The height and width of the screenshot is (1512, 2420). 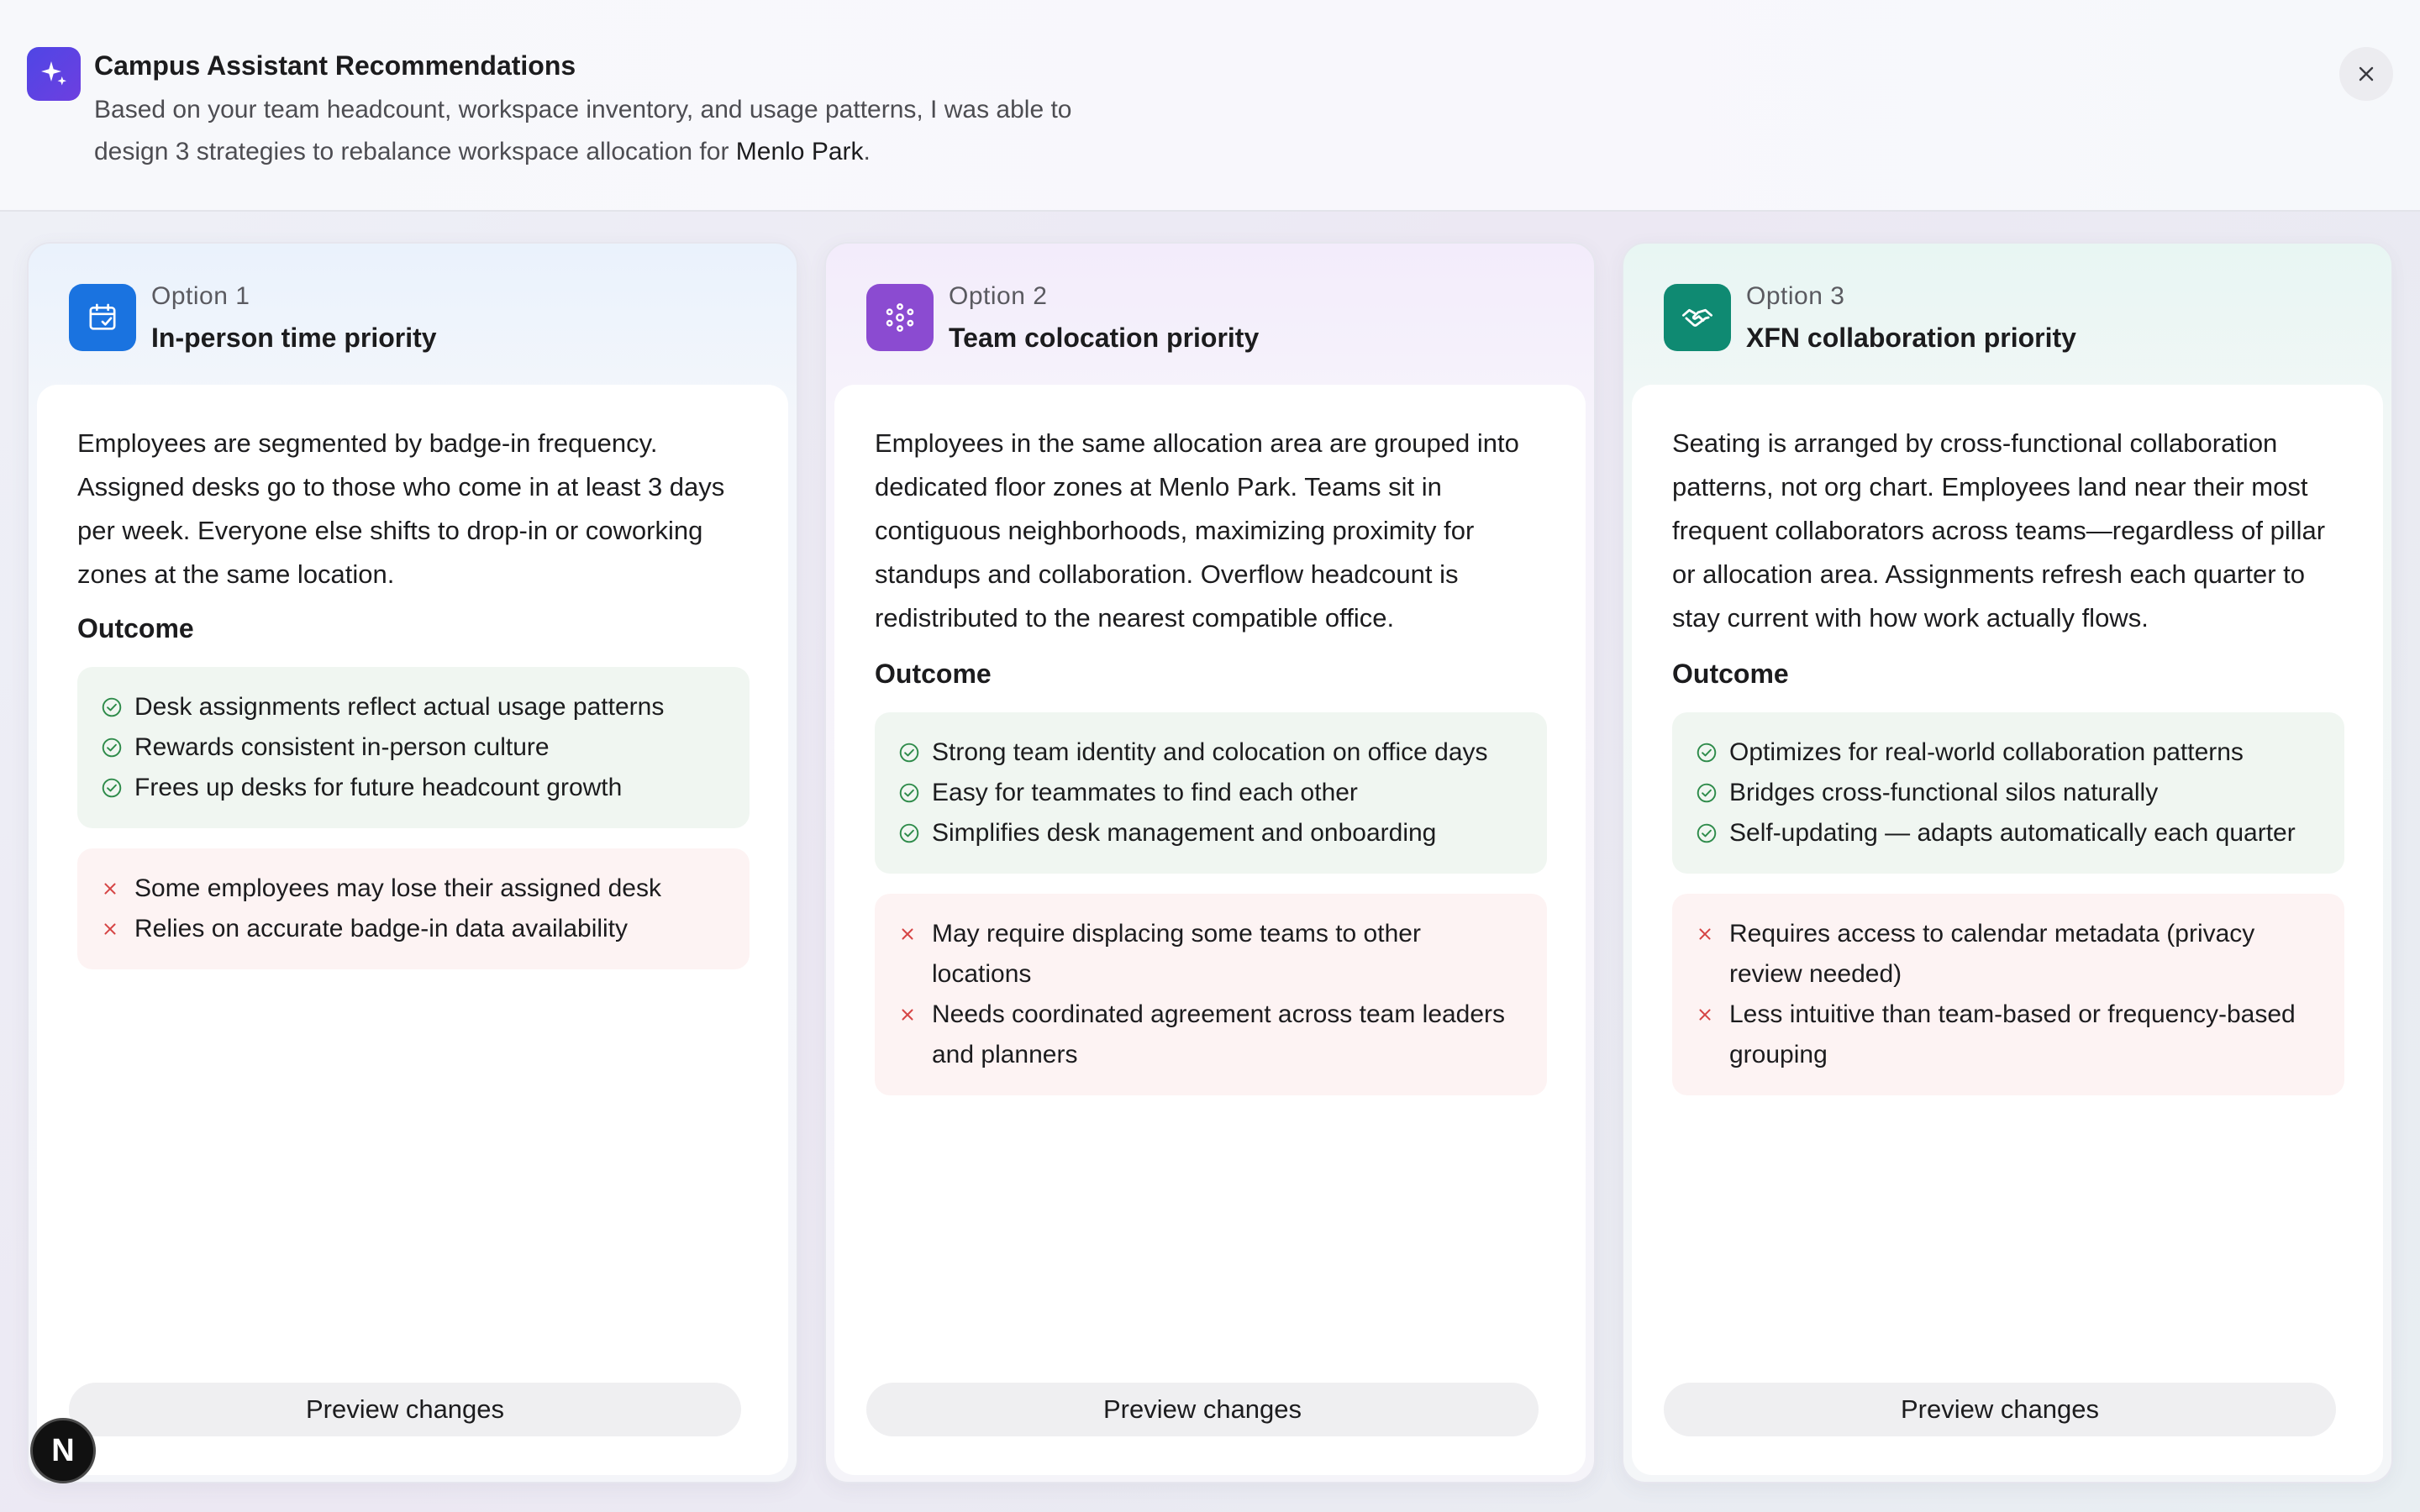 I want to click on list-item: Bridges cross-functional silos naturally, so click(x=2008, y=793).